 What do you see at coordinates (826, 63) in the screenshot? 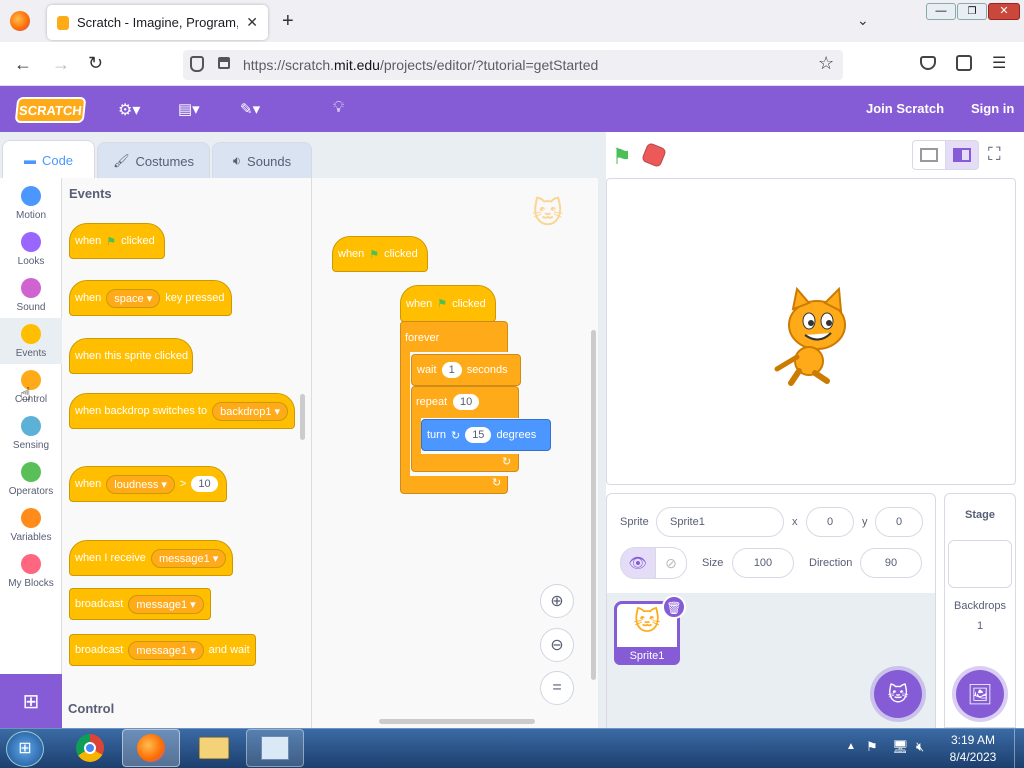
I see `bookmark-star-icon: ☆` at bounding box center [826, 63].